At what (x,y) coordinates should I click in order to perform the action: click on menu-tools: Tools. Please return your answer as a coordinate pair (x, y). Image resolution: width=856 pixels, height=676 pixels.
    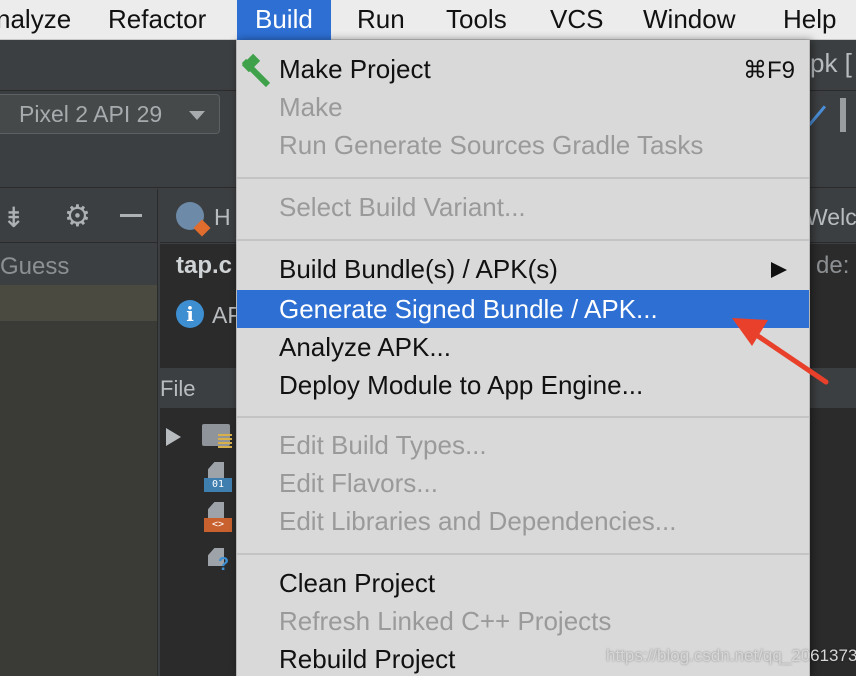
    Looking at the image, I should click on (476, 20).